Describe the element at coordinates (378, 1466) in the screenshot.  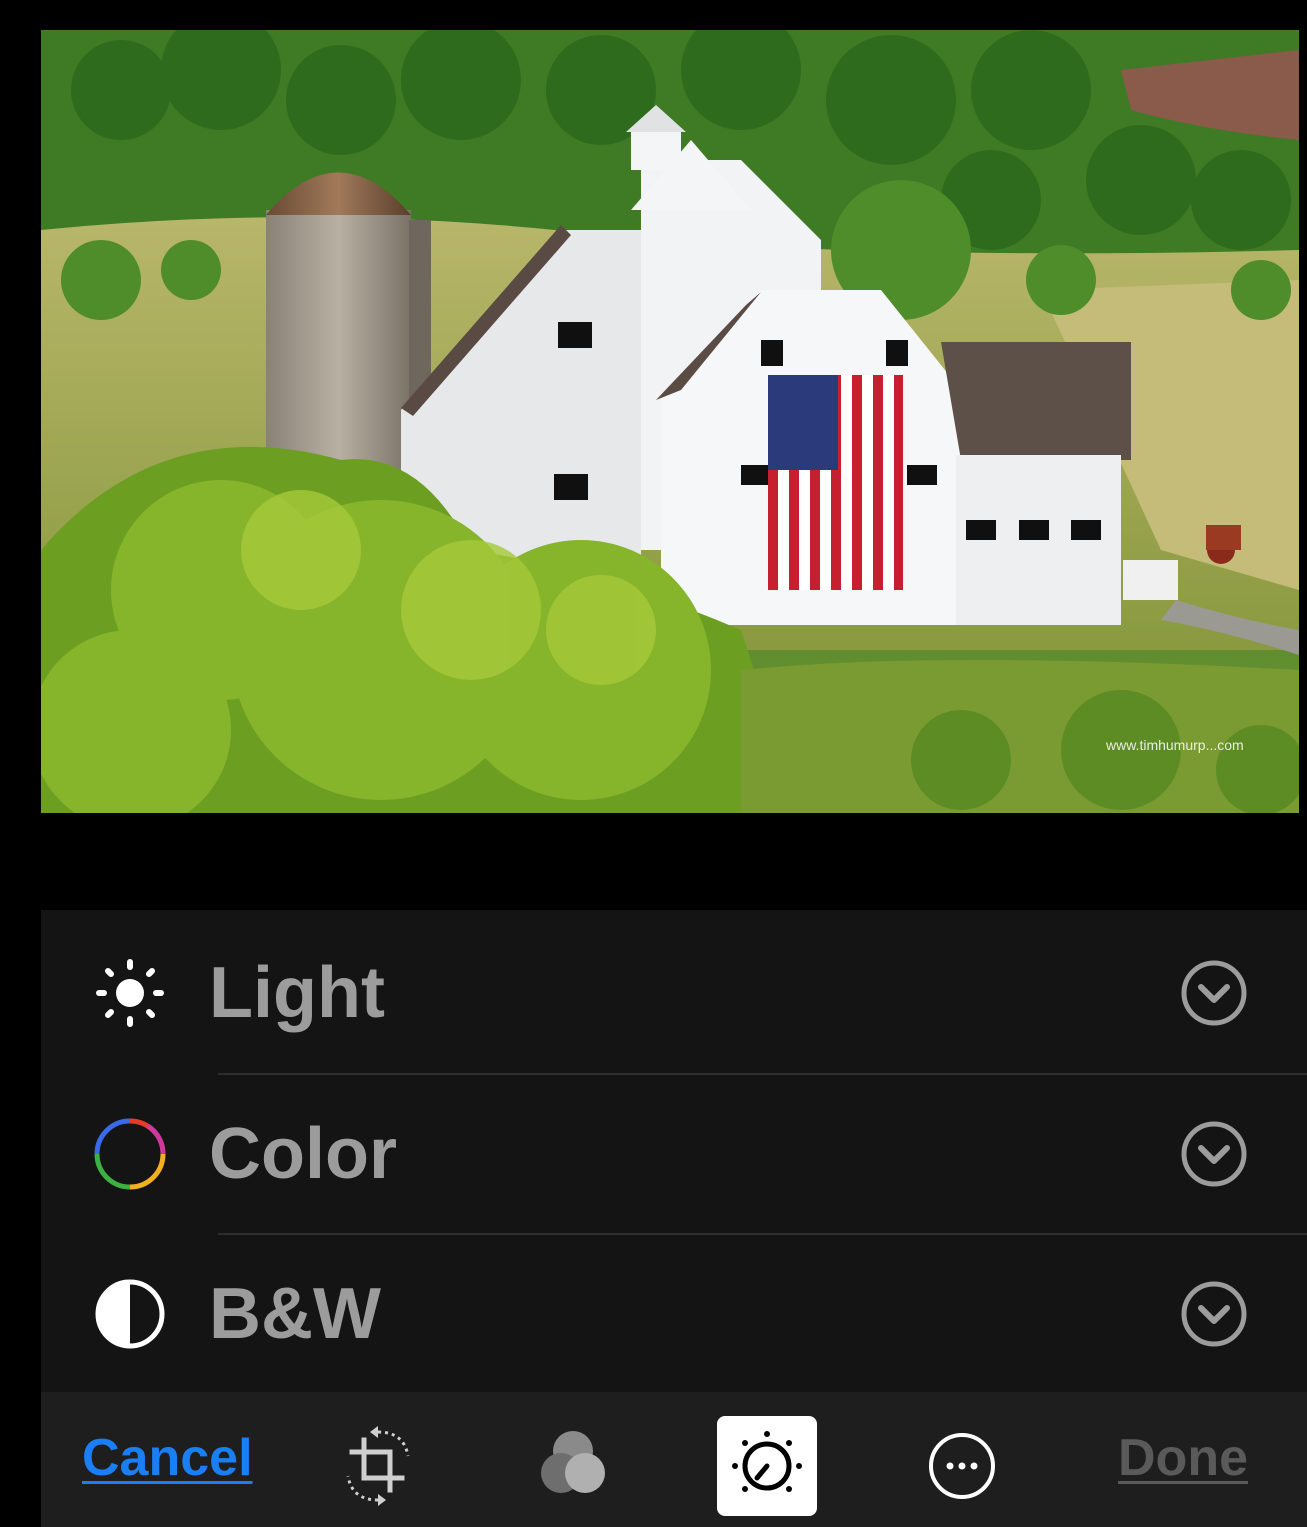
I see `crop-rotate-icon` at that location.